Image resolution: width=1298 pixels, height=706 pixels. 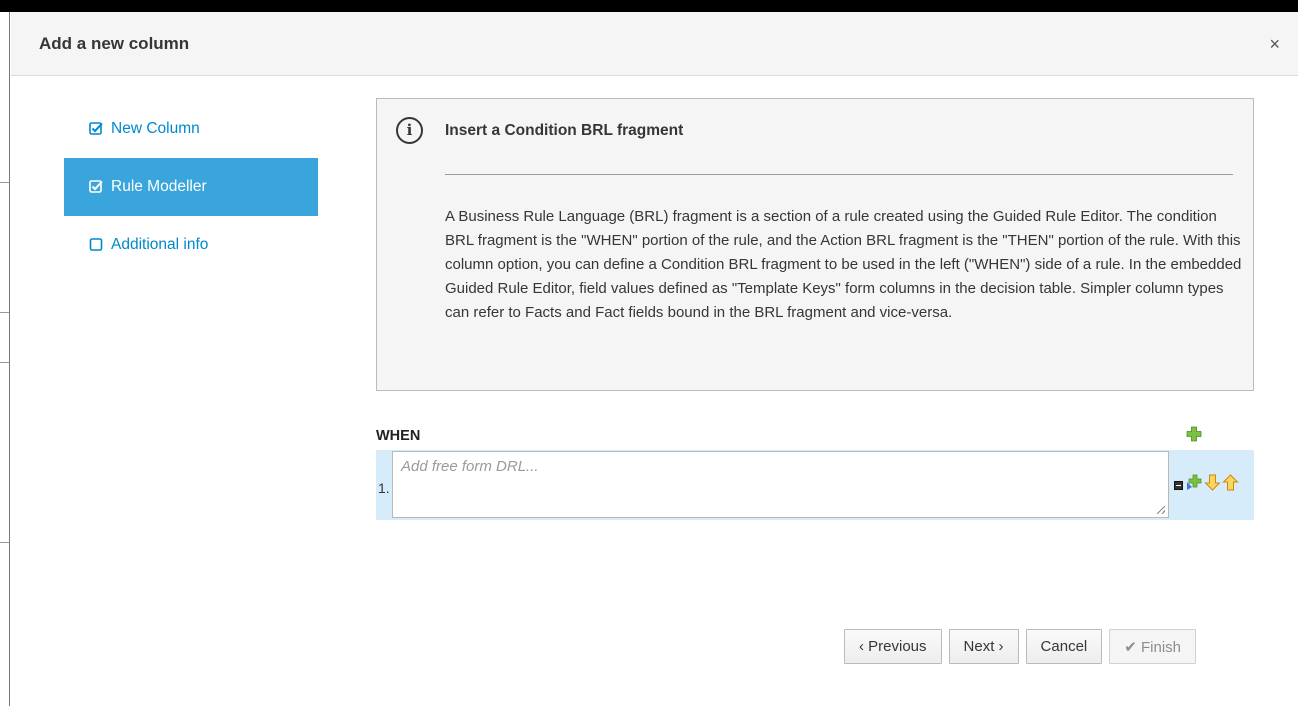 What do you see at coordinates (398, 436) in the screenshot?
I see `when-label: WHEN` at bounding box center [398, 436].